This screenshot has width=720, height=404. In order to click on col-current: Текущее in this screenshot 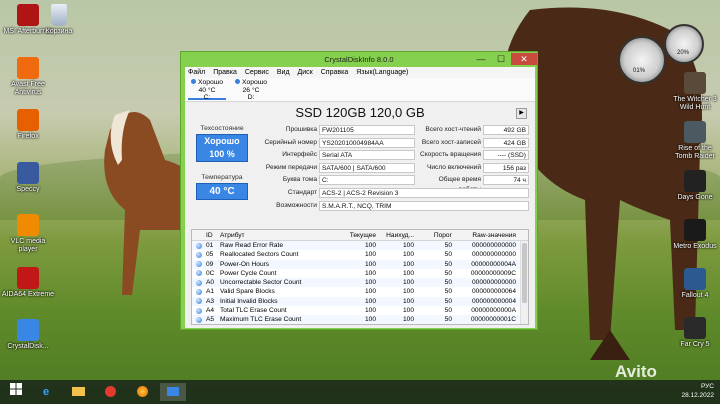, I will do `click(361, 235)`.